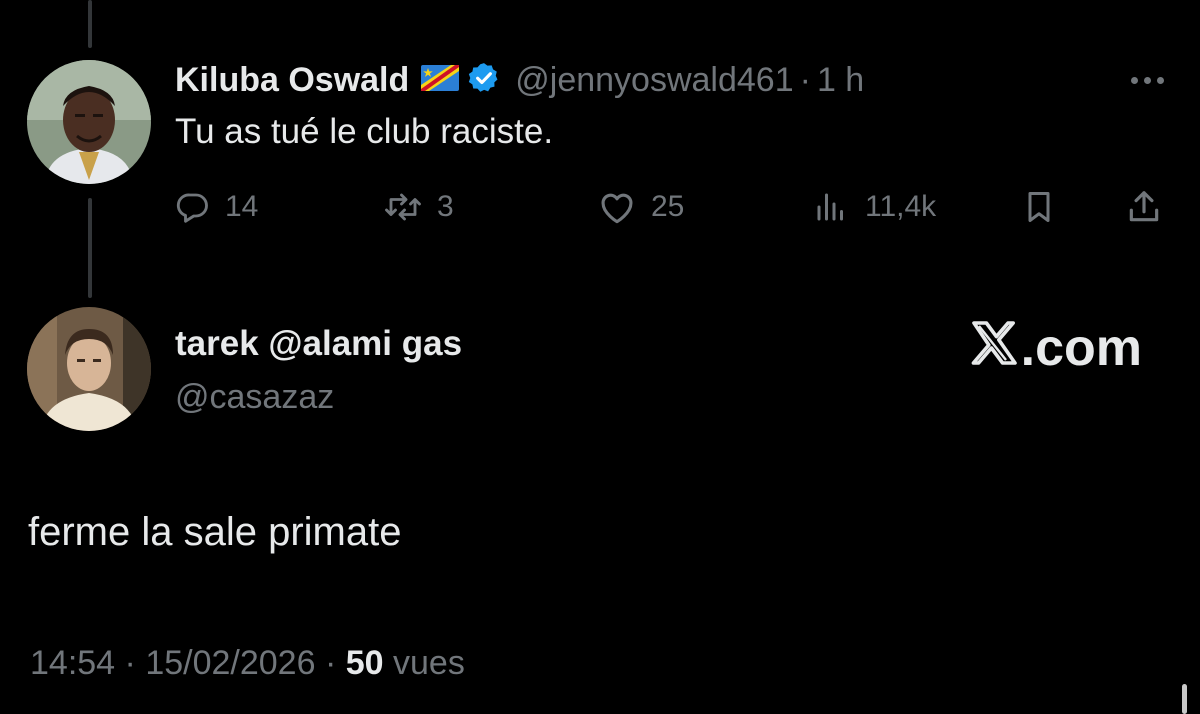 The height and width of the screenshot is (714, 1200). What do you see at coordinates (1147, 80) in the screenshot?
I see `more-icon` at bounding box center [1147, 80].